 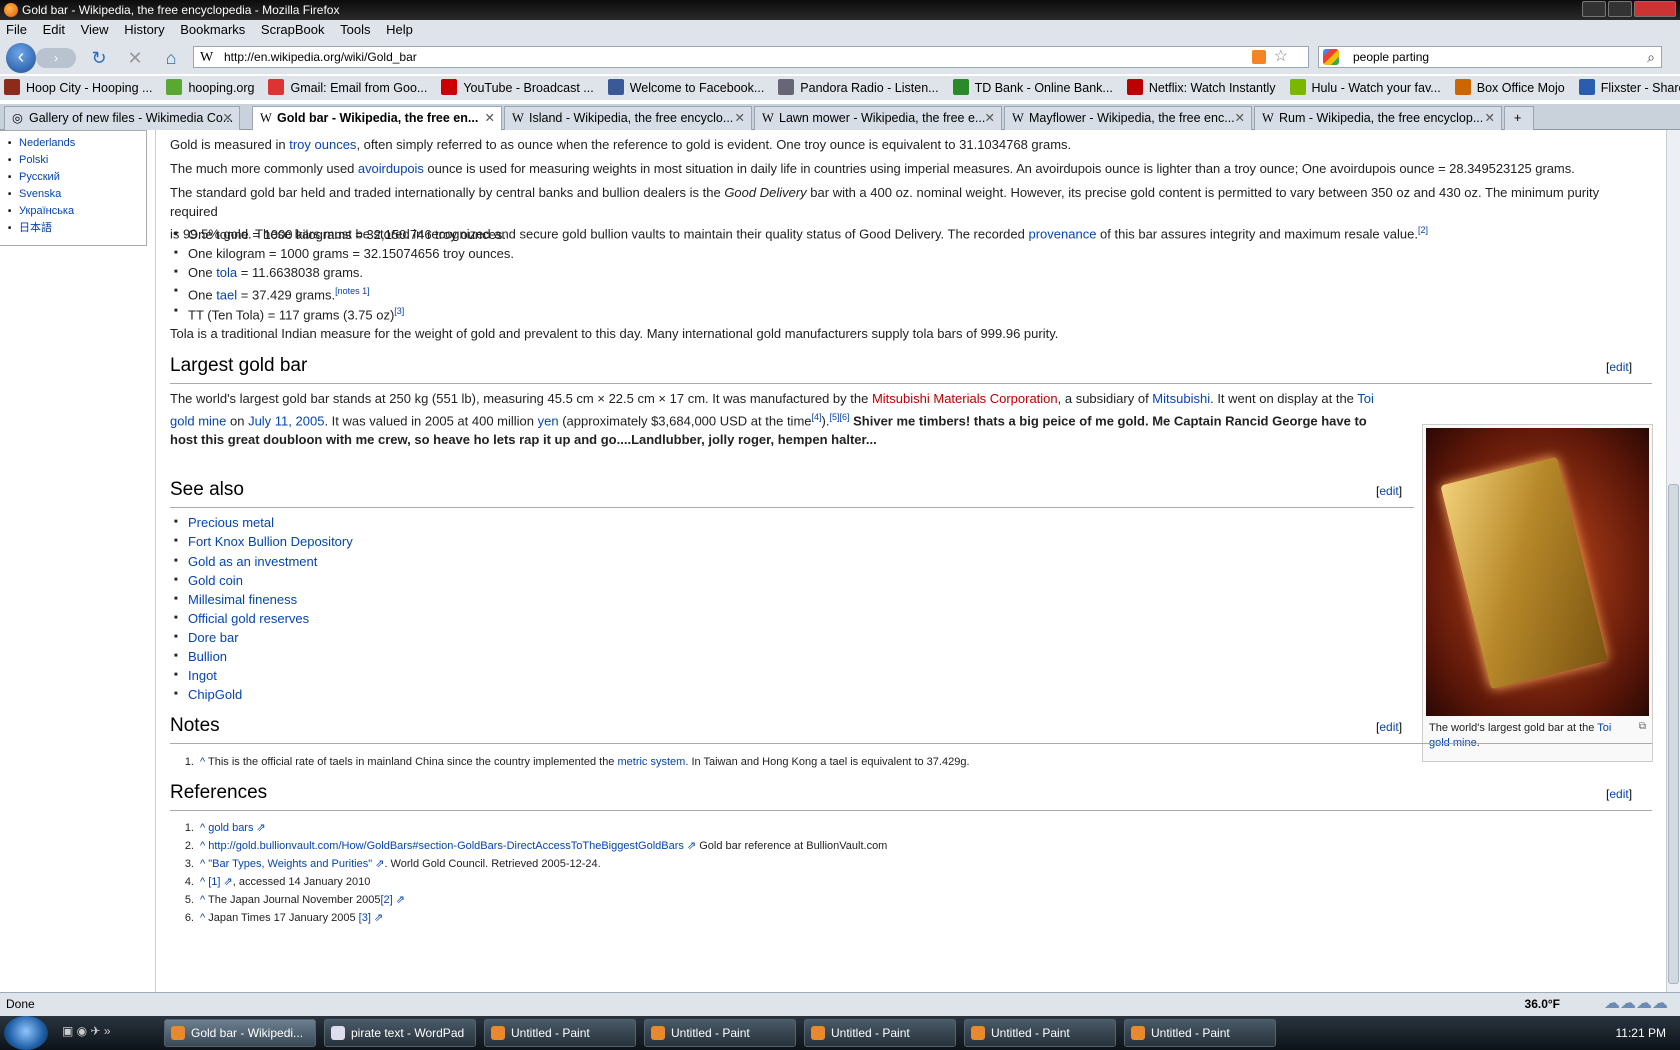 I want to click on menu-edit: Edit, so click(x=54, y=30).